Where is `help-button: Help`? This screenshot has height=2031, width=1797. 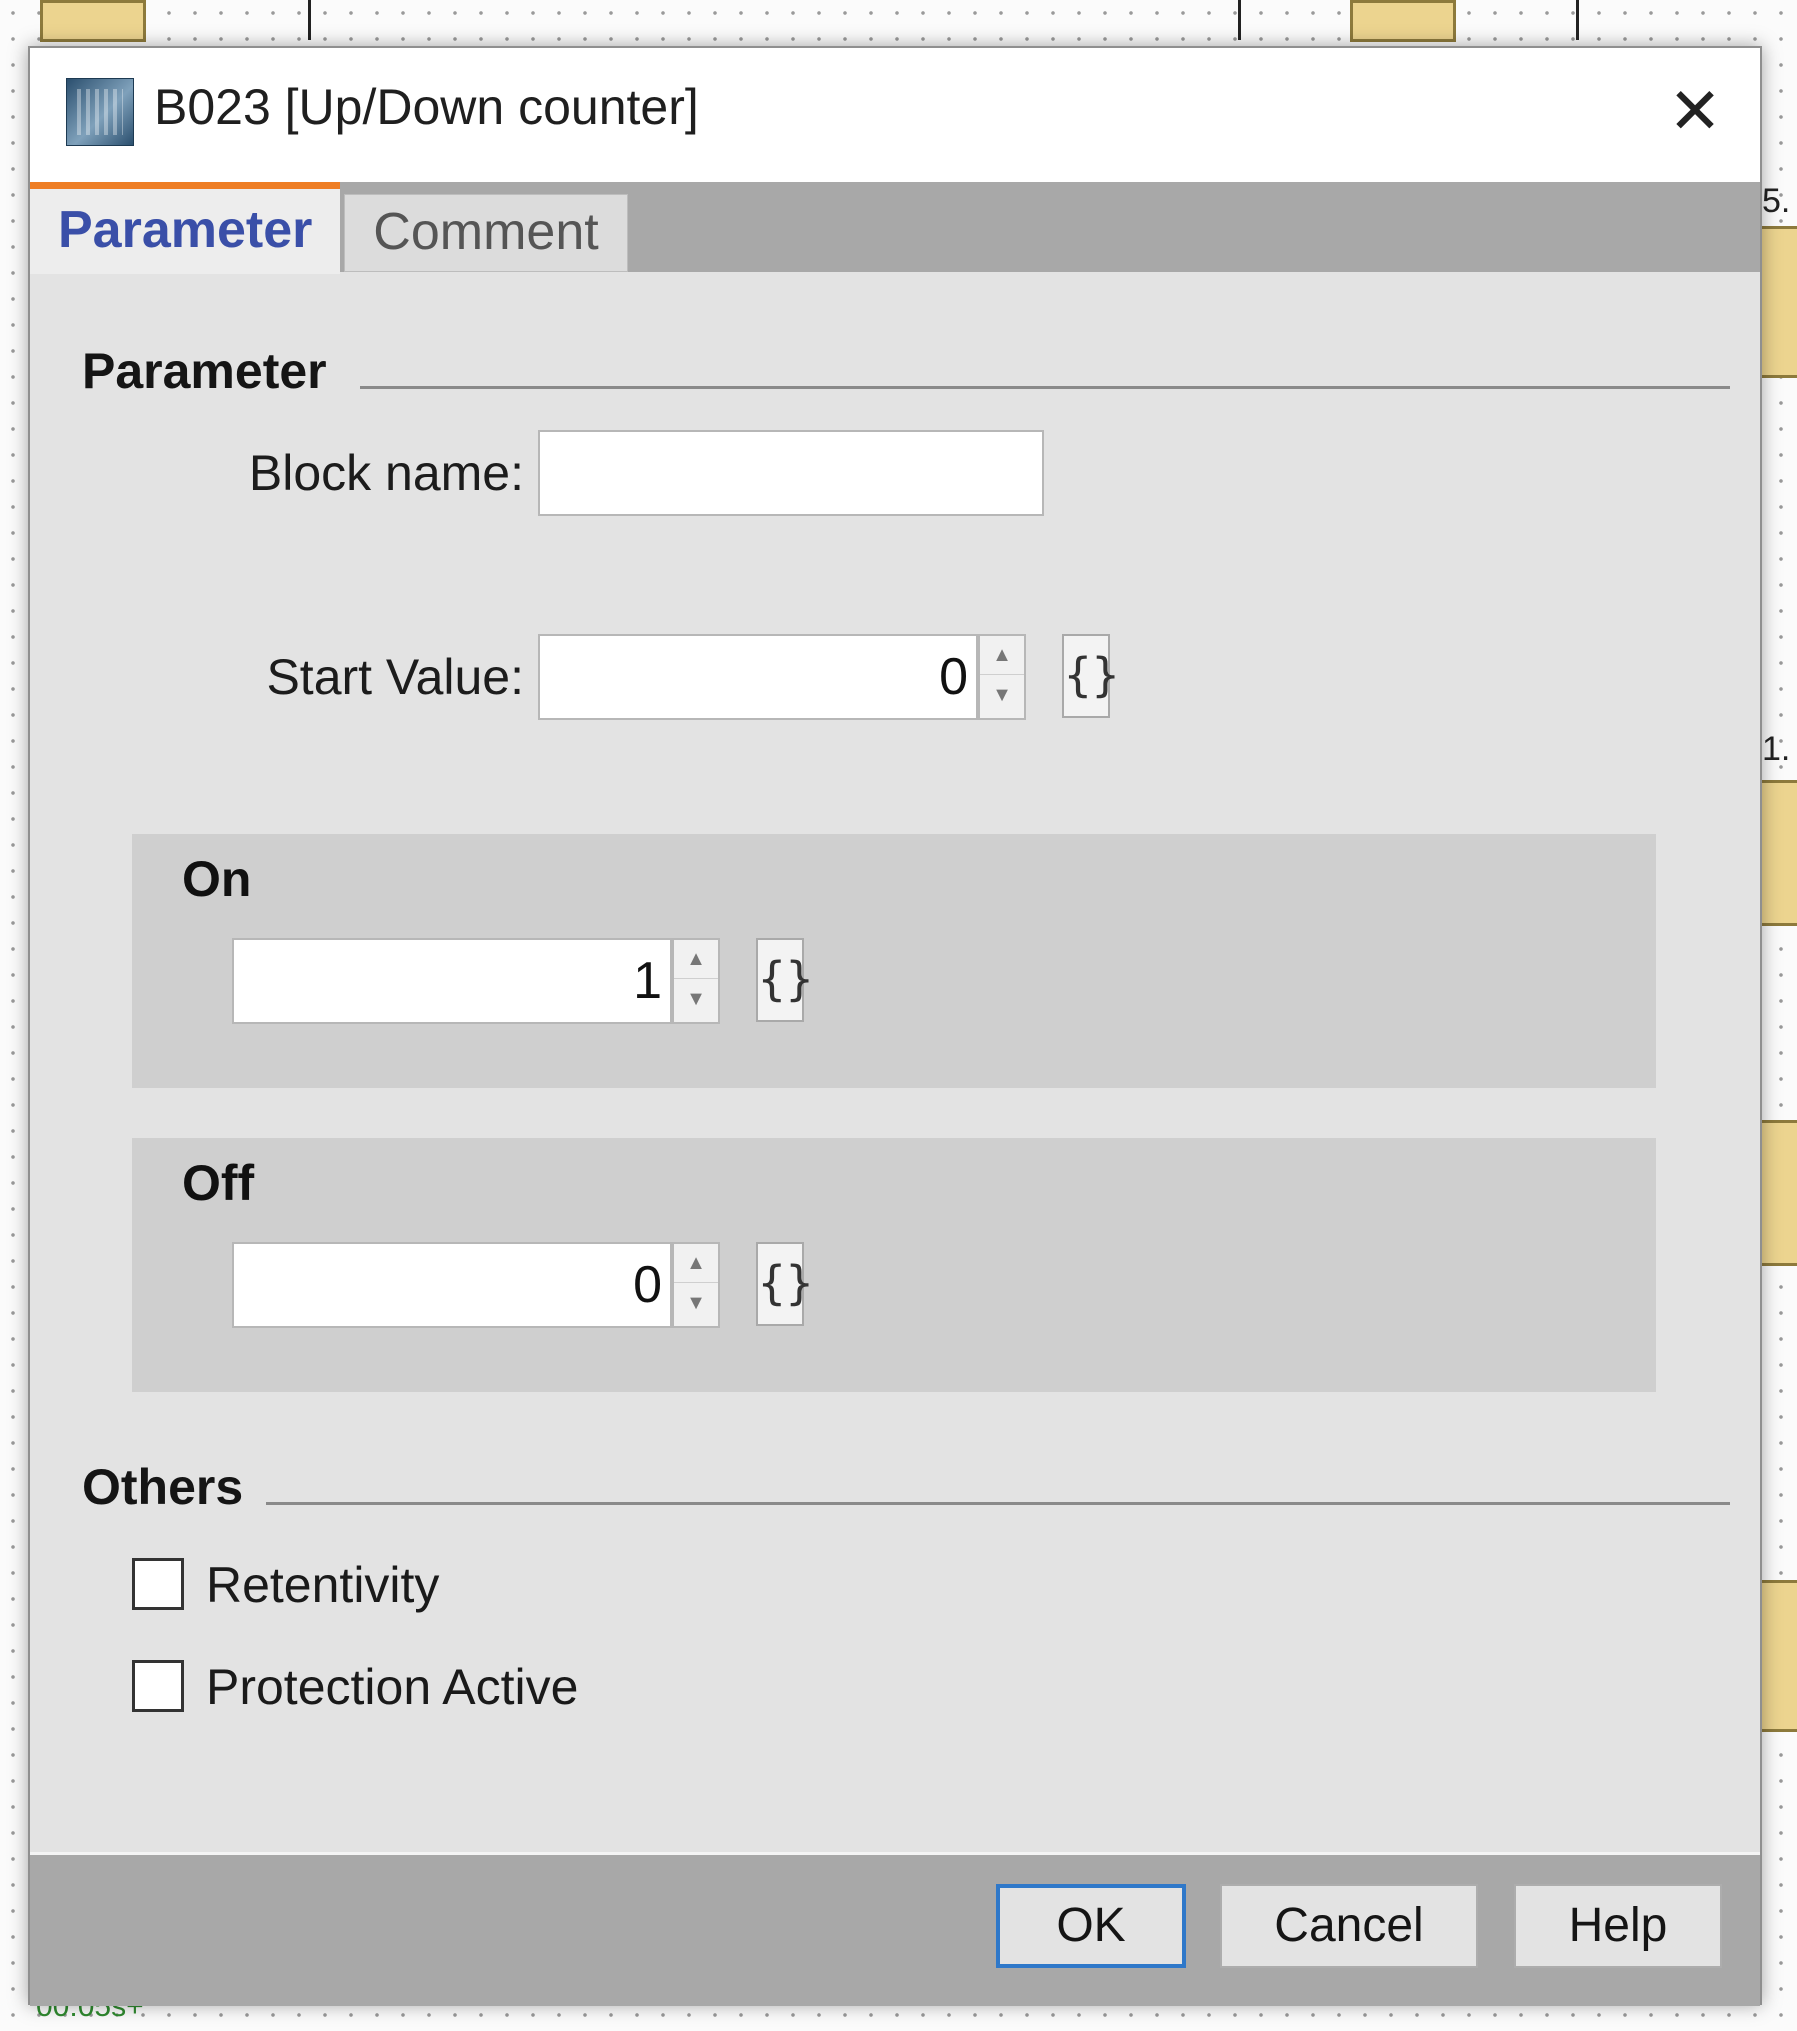 help-button: Help is located at coordinates (1618, 1926).